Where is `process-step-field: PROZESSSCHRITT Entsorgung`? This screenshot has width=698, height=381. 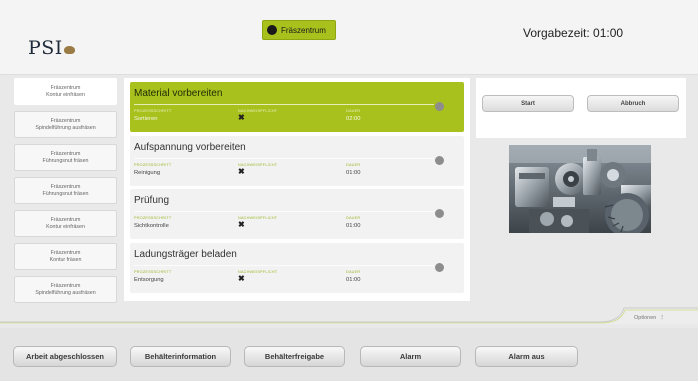
process-step-field: PROZESSSCHRITT Entsorgung is located at coordinates (152, 276).